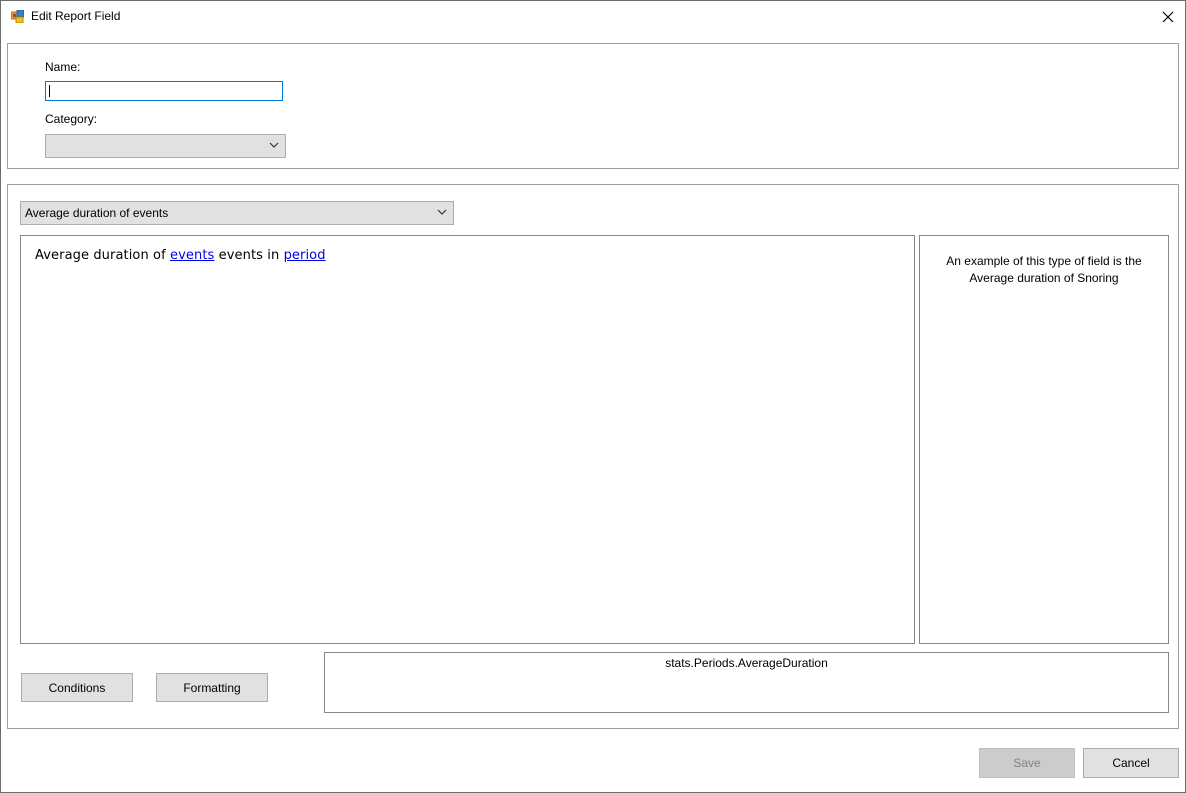 Image resolution: width=1186 pixels, height=793 pixels. I want to click on save-button: Save, so click(1027, 763).